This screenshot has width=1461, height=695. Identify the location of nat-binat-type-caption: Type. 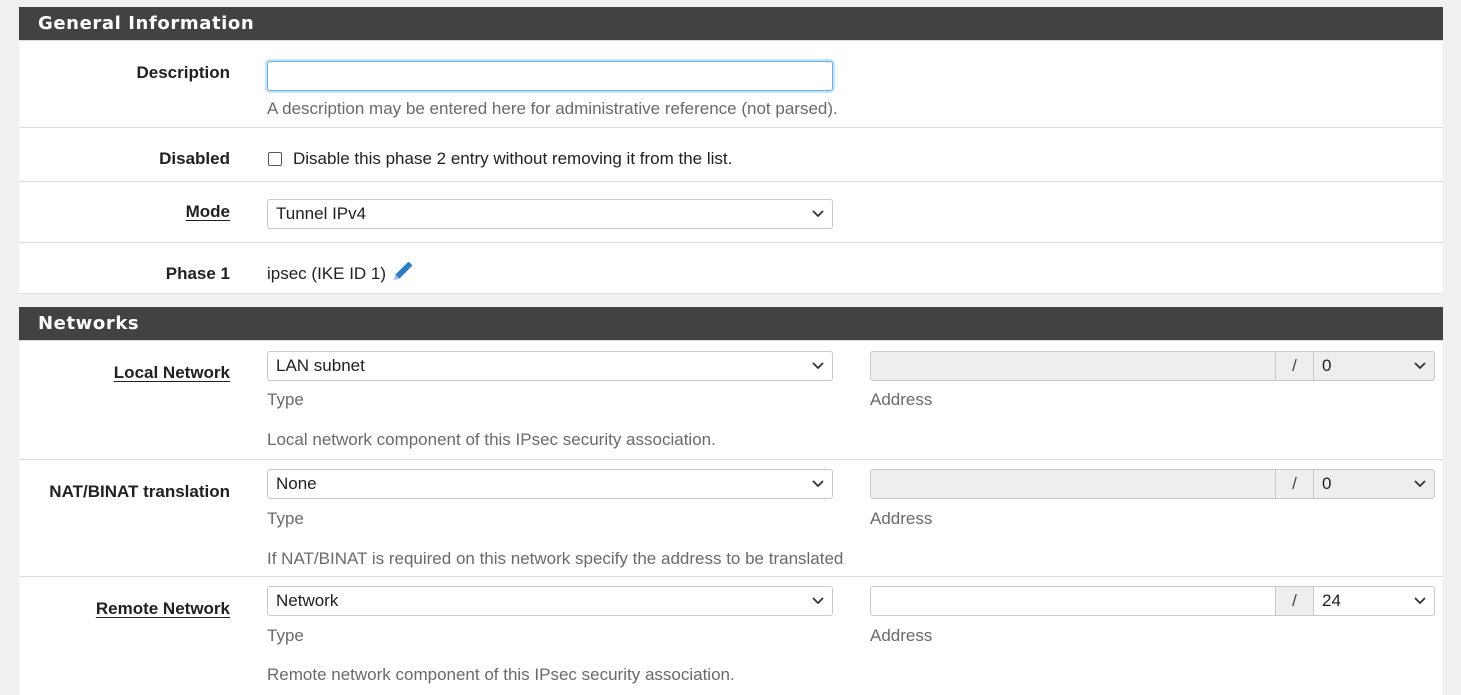
(285, 518).